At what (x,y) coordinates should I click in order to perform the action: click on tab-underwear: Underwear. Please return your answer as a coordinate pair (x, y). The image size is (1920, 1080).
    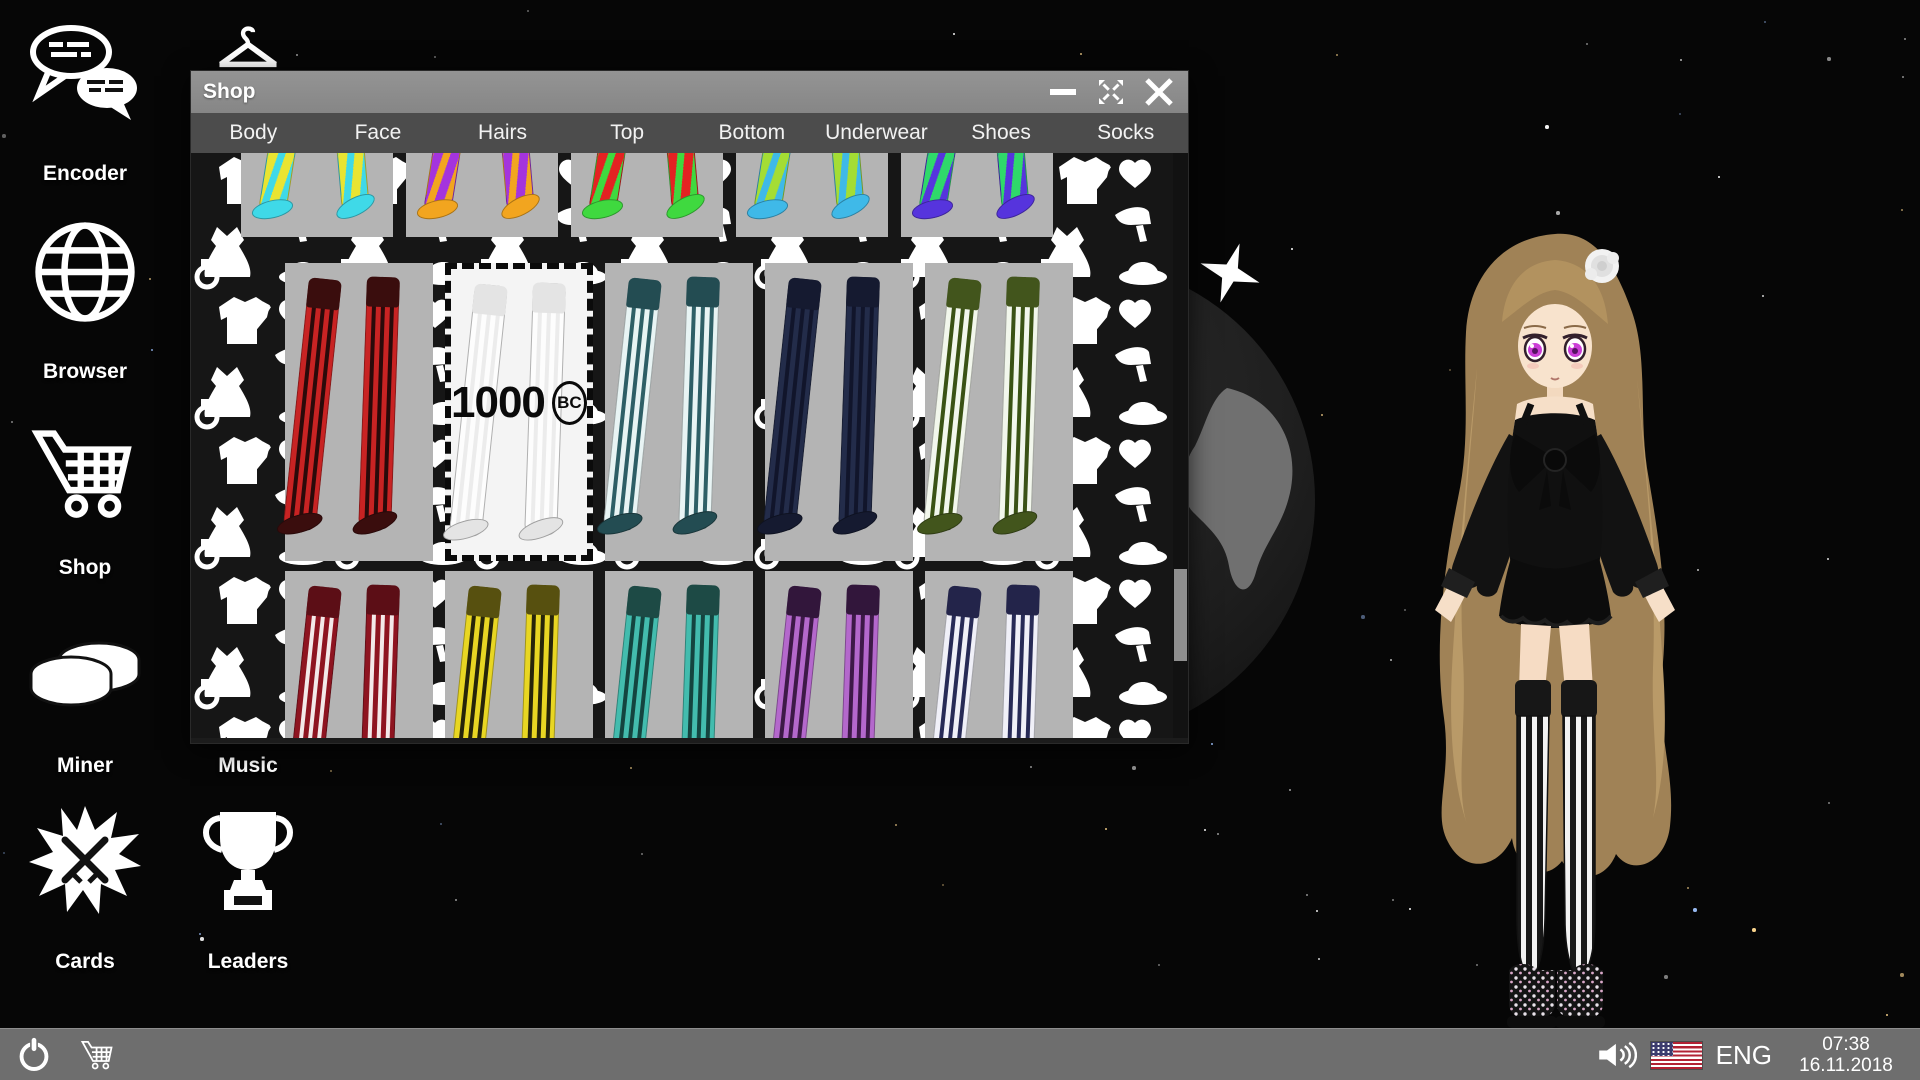
    Looking at the image, I should click on (876, 133).